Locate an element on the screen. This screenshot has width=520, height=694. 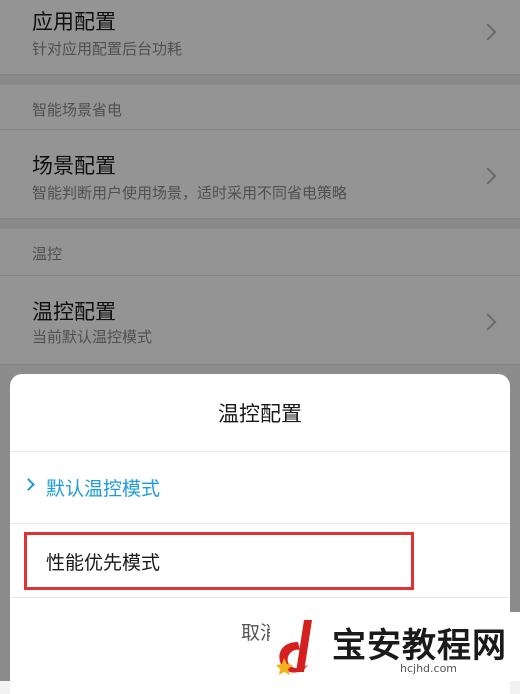
divider is located at coordinates (260, 597).